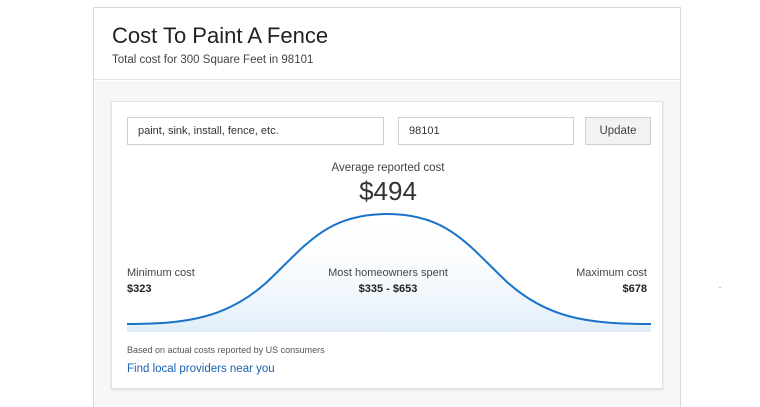 The height and width of the screenshot is (407, 760). I want to click on zip-code-input: 98101, so click(486, 131).